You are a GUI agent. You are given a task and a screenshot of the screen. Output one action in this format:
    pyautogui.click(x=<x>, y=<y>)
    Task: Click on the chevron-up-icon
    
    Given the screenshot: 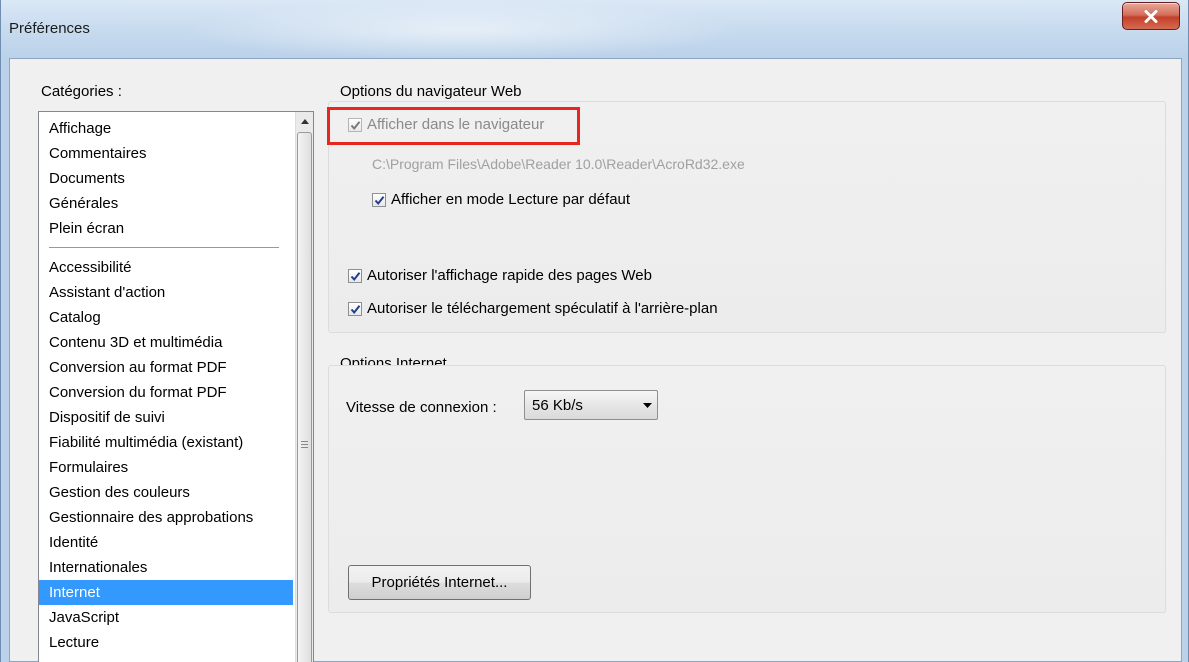 What is the action you would take?
    pyautogui.click(x=304, y=121)
    